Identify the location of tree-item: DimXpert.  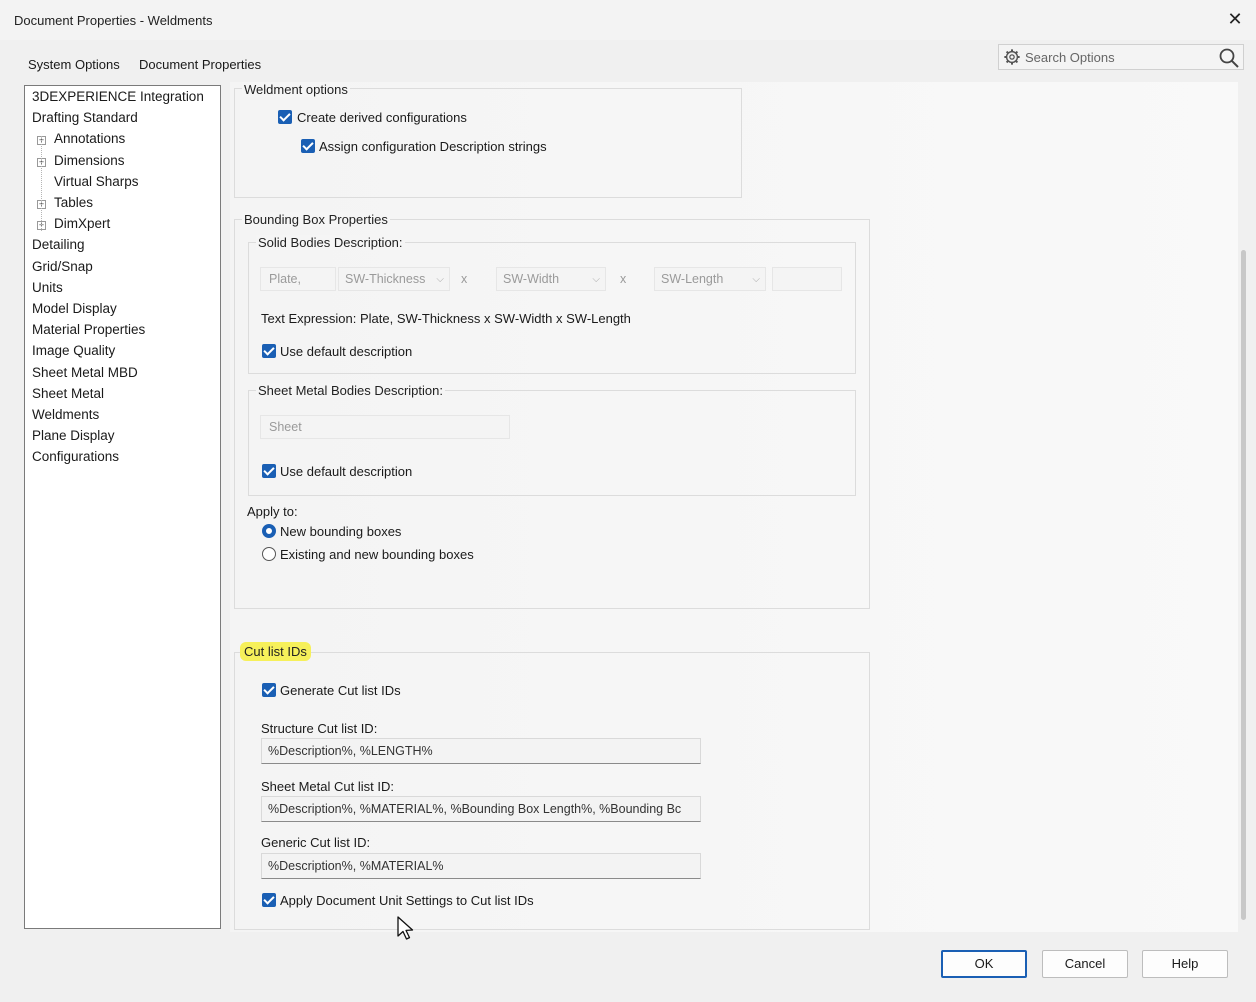
(82, 223).